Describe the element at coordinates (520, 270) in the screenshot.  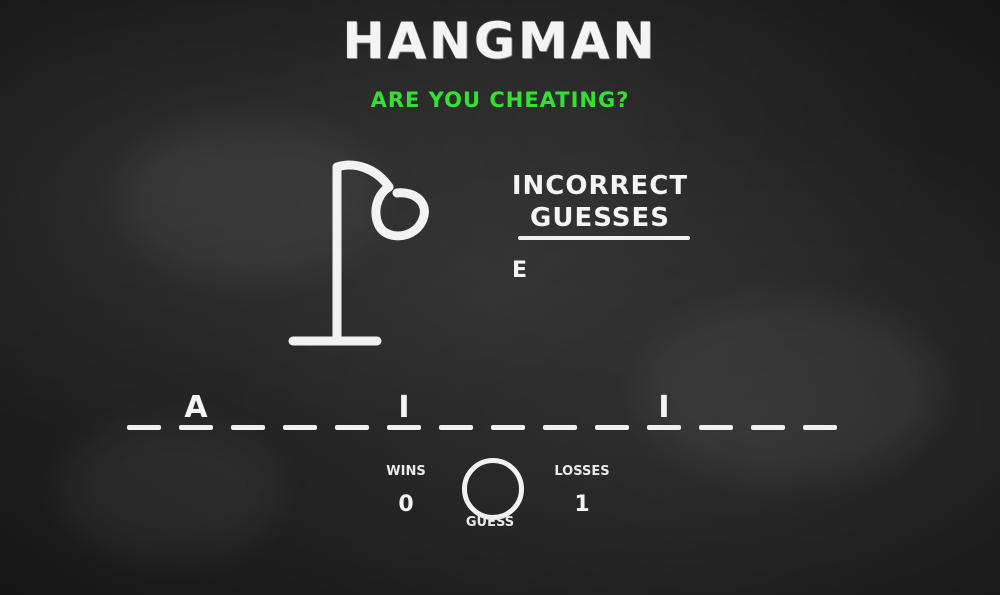
I see `incorrect-letters: E` at that location.